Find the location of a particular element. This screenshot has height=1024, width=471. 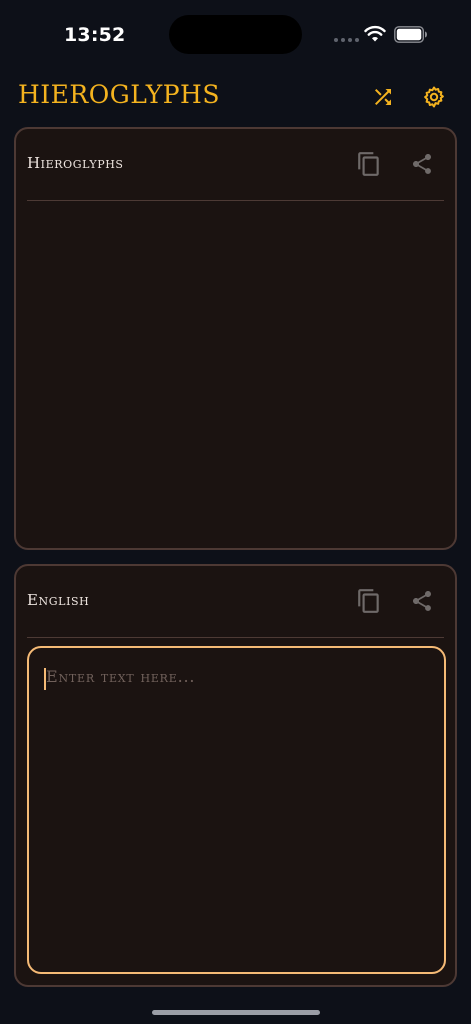

share-english-button is located at coordinates (422, 601).